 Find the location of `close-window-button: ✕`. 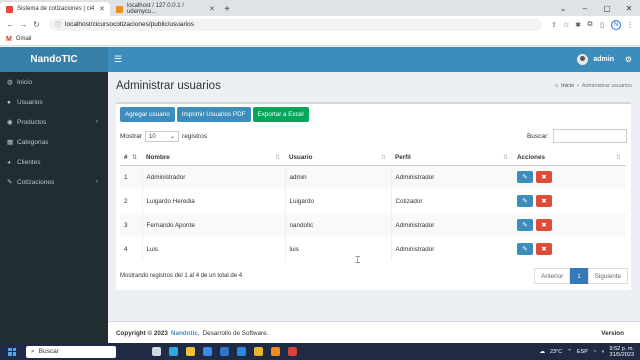

close-window-button: ✕ is located at coordinates (629, 8).